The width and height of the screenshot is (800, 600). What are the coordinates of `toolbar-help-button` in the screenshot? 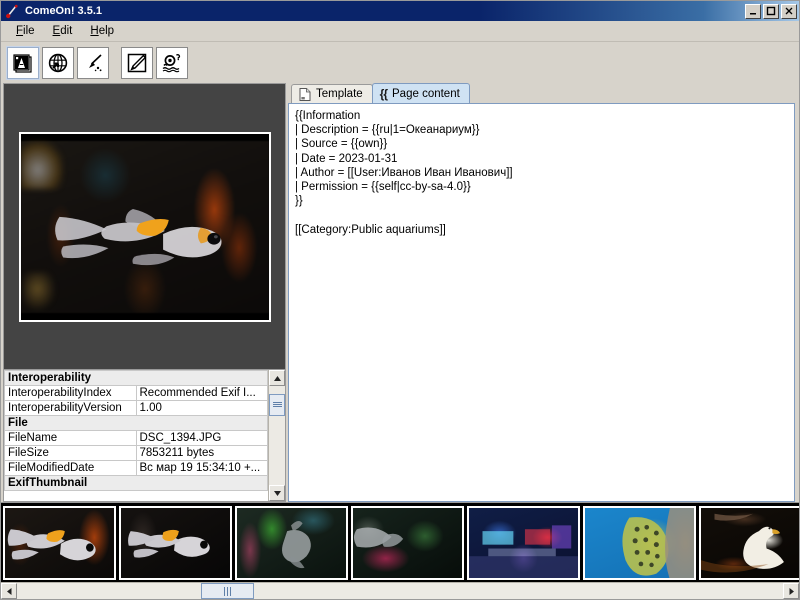 It's located at (172, 62).